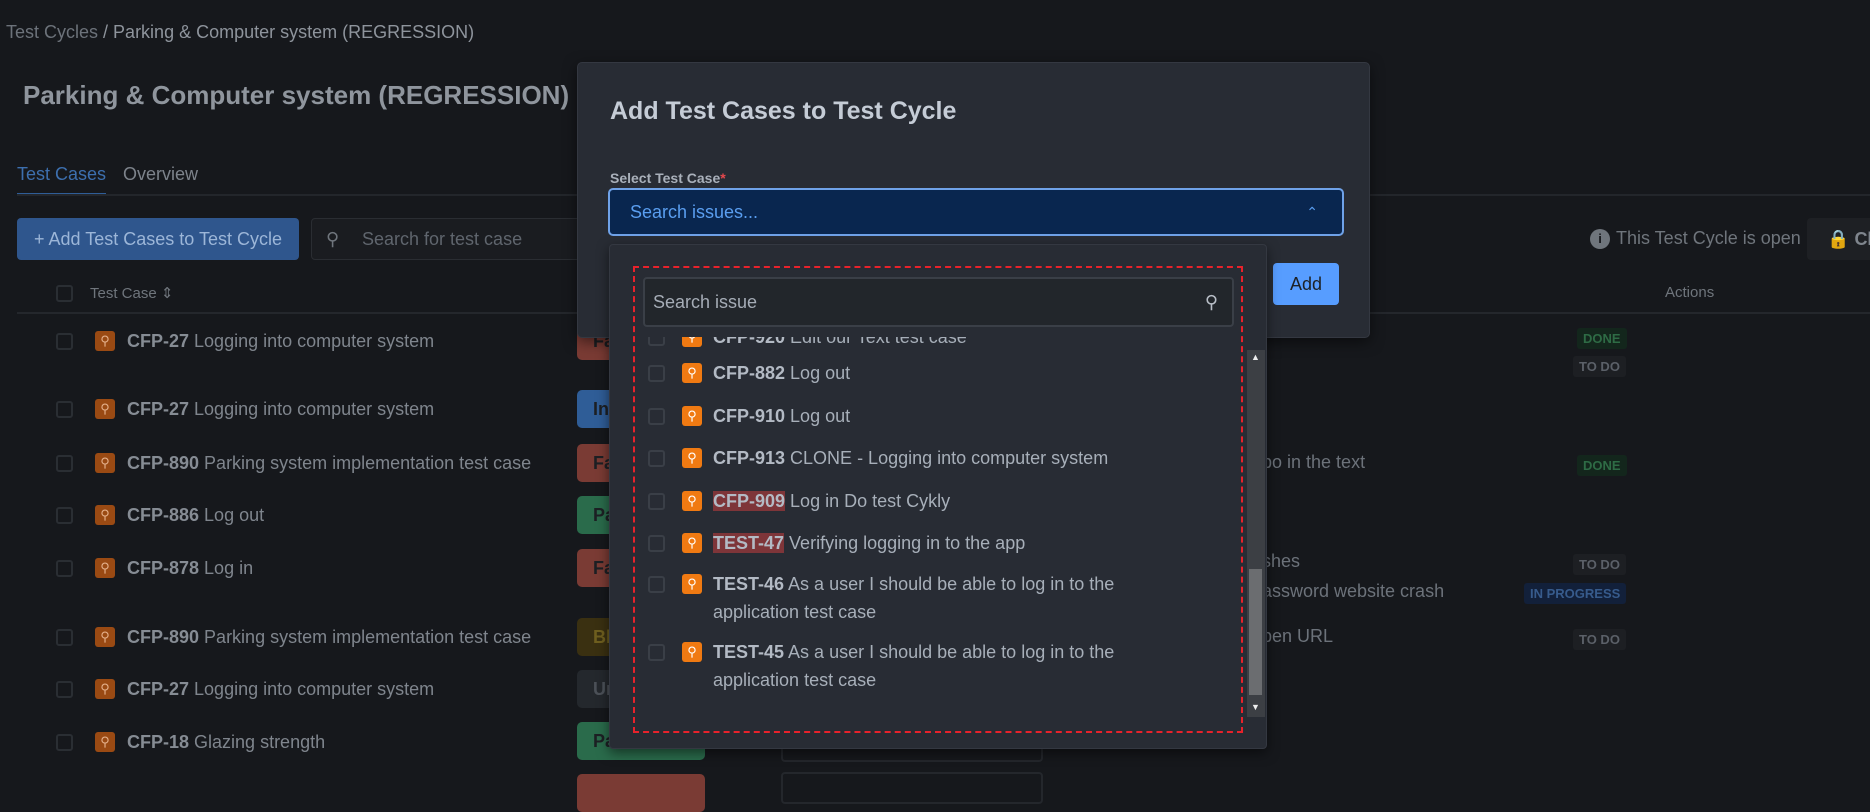  What do you see at coordinates (195, 515) in the screenshot?
I see `test-case-link: CFP-886 Log out` at bounding box center [195, 515].